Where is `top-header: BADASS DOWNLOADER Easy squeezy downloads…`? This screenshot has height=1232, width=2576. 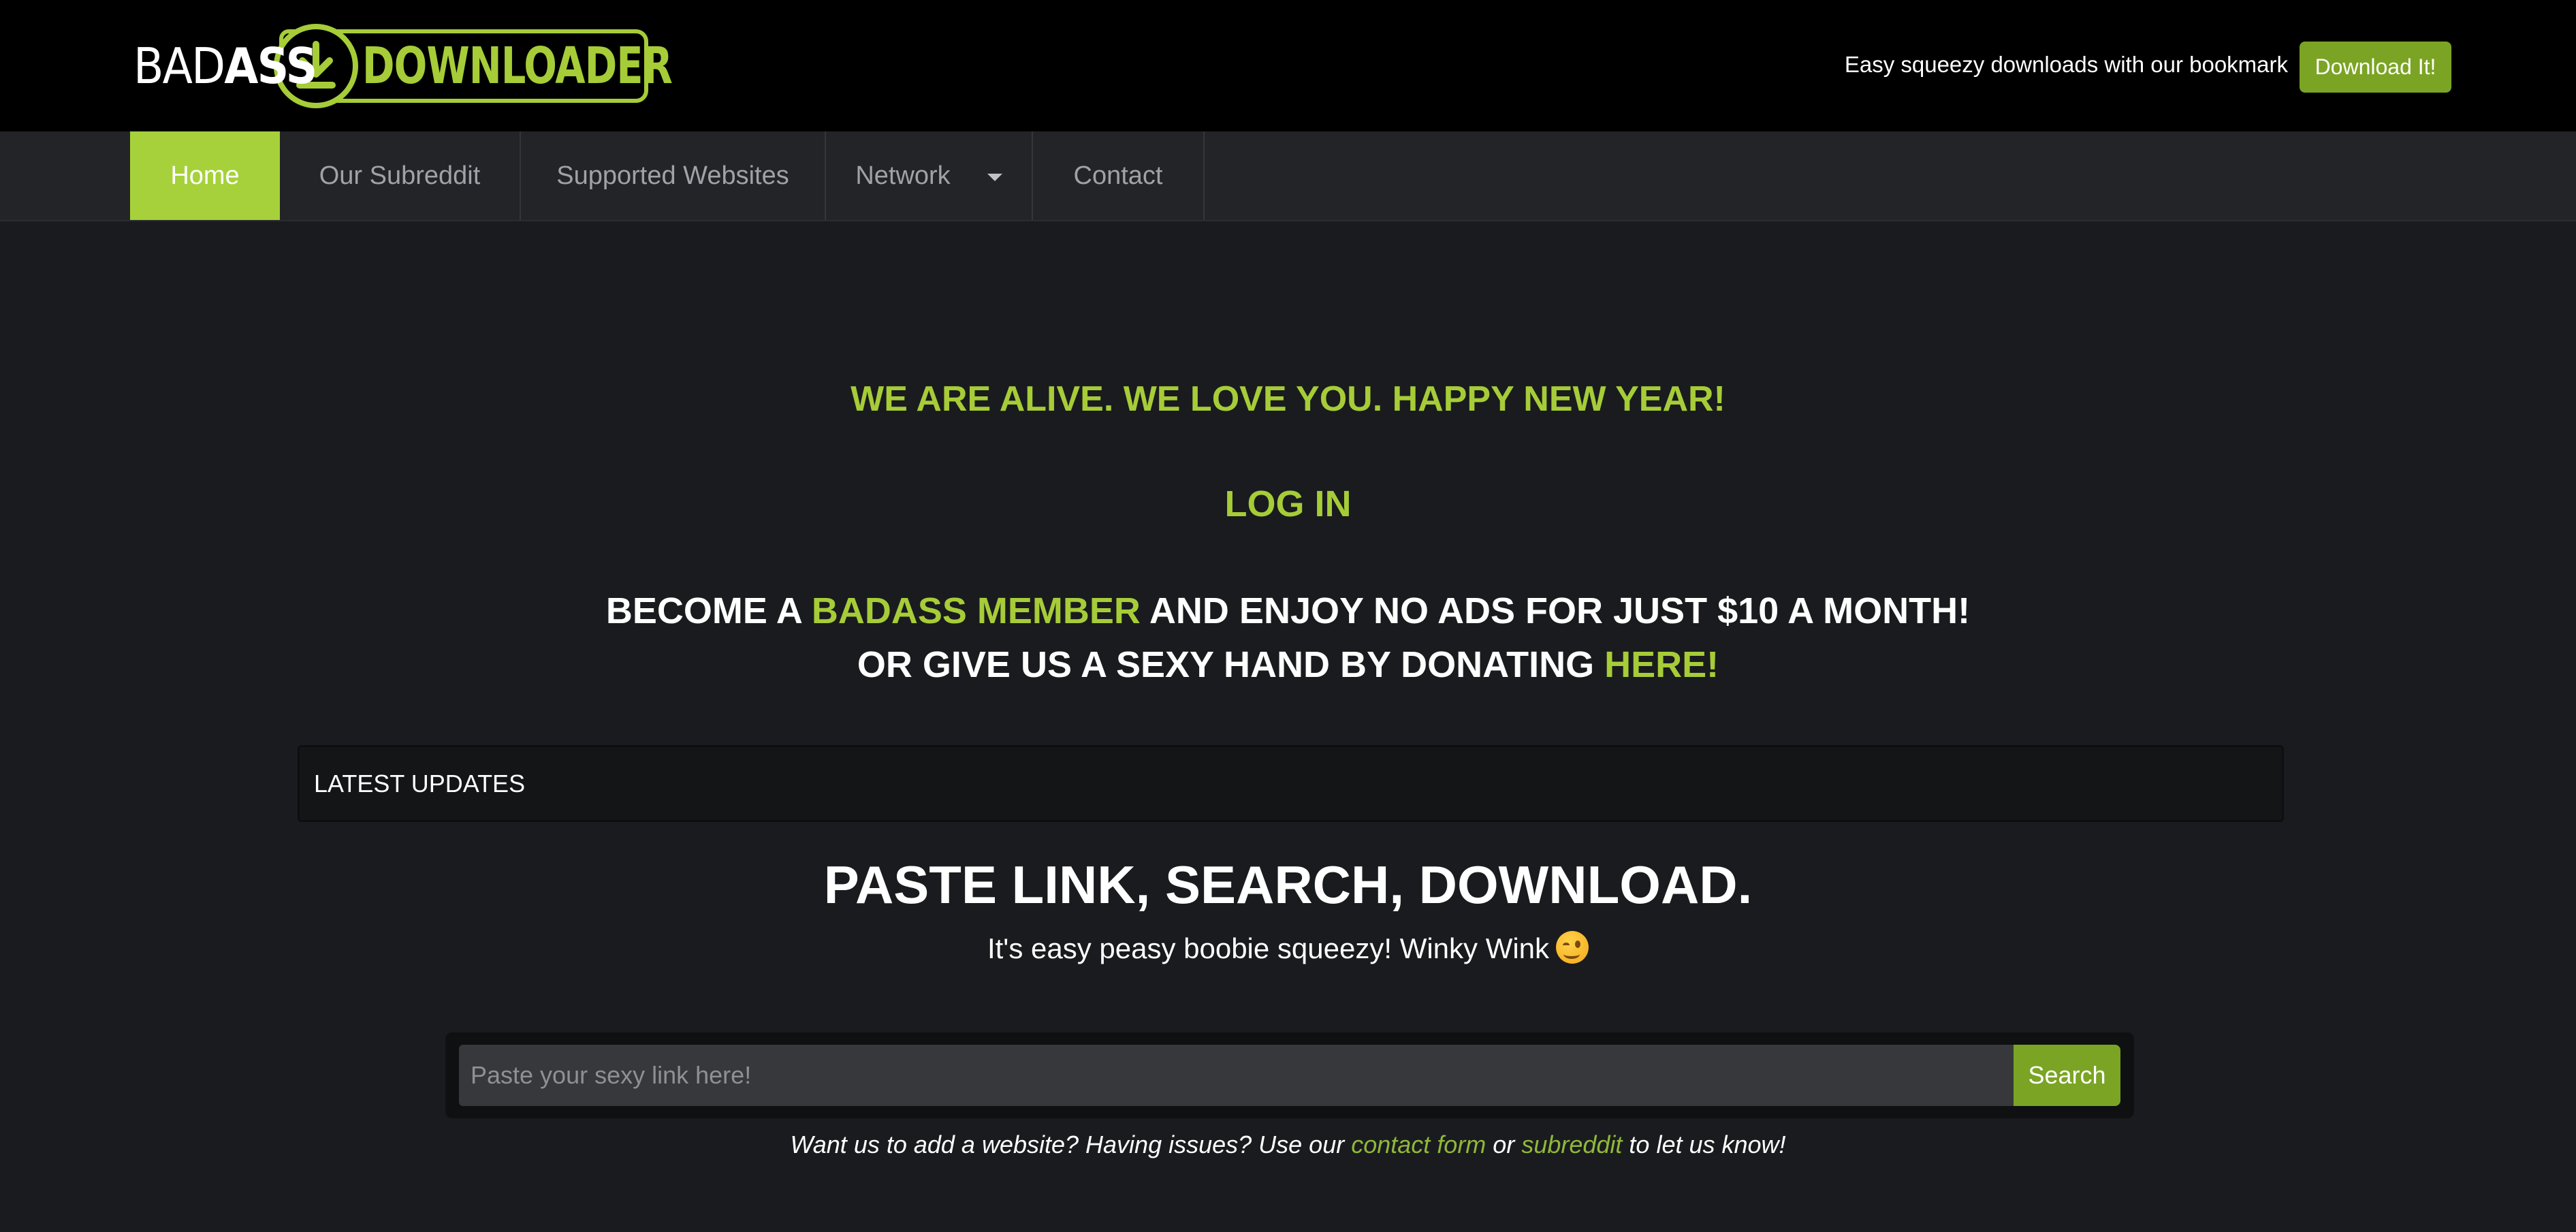
top-header: BADASS DOWNLOADER Easy squeezy downloads… is located at coordinates (1288, 65).